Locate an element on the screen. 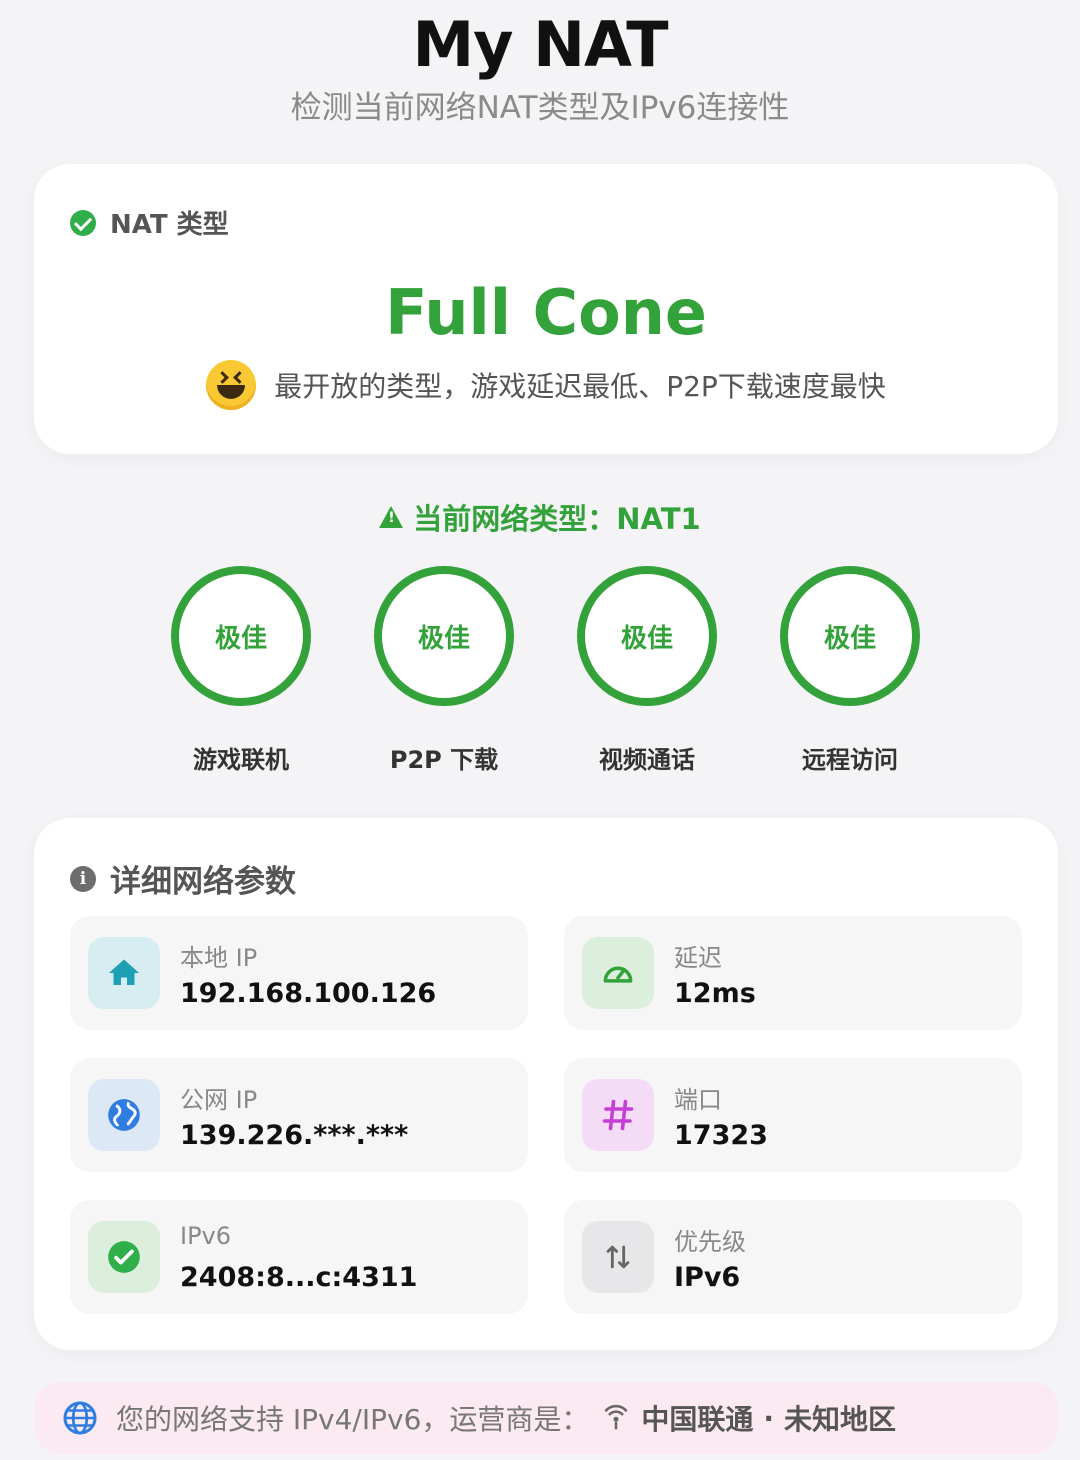 Image resolution: width=1080 pixels, height=1460 pixels. current-network-text: 当前网络类型：NAT1 is located at coordinates (557, 519).